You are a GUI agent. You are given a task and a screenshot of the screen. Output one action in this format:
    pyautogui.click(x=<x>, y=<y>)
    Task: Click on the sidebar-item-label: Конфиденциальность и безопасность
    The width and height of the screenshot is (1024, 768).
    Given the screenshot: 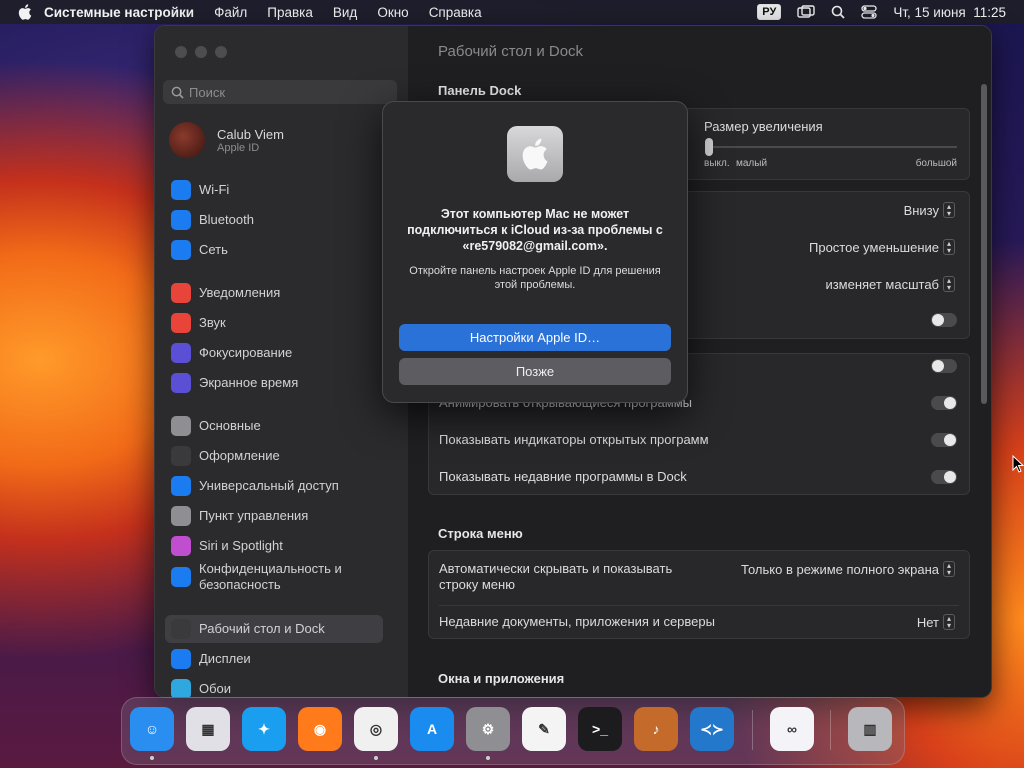 What is the action you would take?
    pyautogui.click(x=270, y=576)
    